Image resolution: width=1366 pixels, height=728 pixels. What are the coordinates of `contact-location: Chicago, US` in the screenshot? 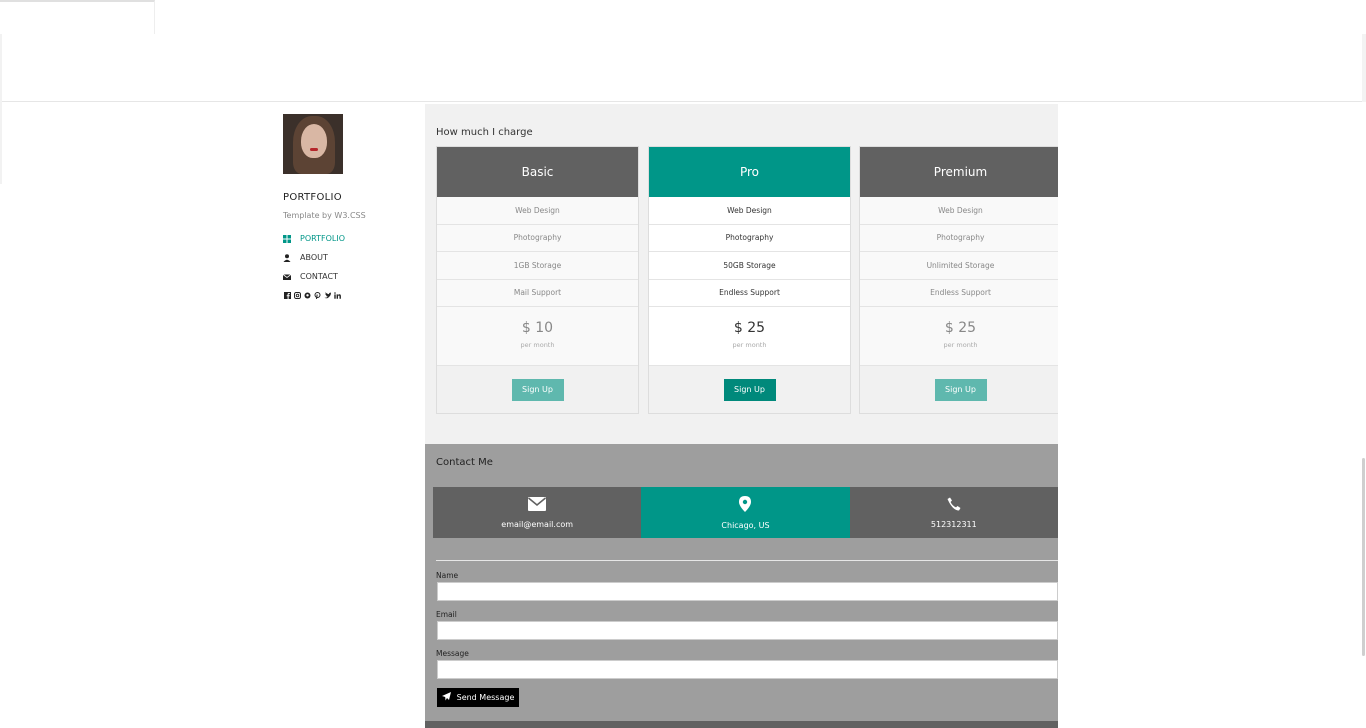 It's located at (745, 525).